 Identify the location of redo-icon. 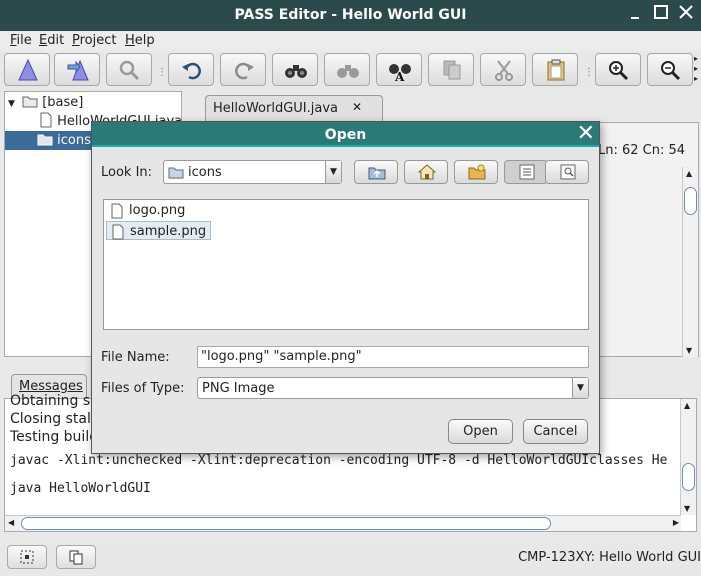
(244, 71).